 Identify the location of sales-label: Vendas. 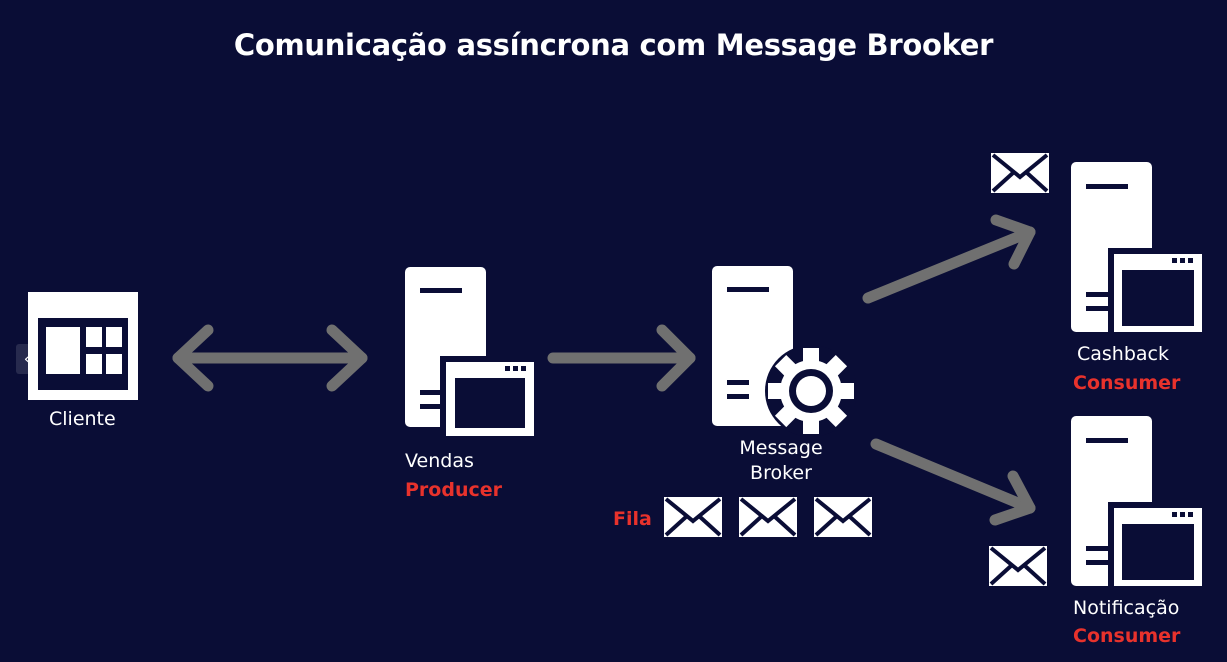
(439, 461).